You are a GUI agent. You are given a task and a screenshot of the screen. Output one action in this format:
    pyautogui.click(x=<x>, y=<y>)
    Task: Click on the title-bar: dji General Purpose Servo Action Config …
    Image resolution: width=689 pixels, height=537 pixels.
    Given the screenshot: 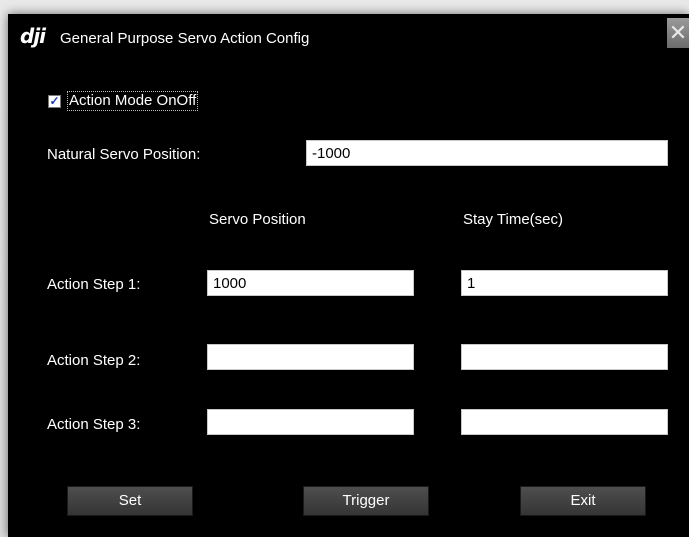 What is the action you would take?
    pyautogui.click(x=348, y=39)
    